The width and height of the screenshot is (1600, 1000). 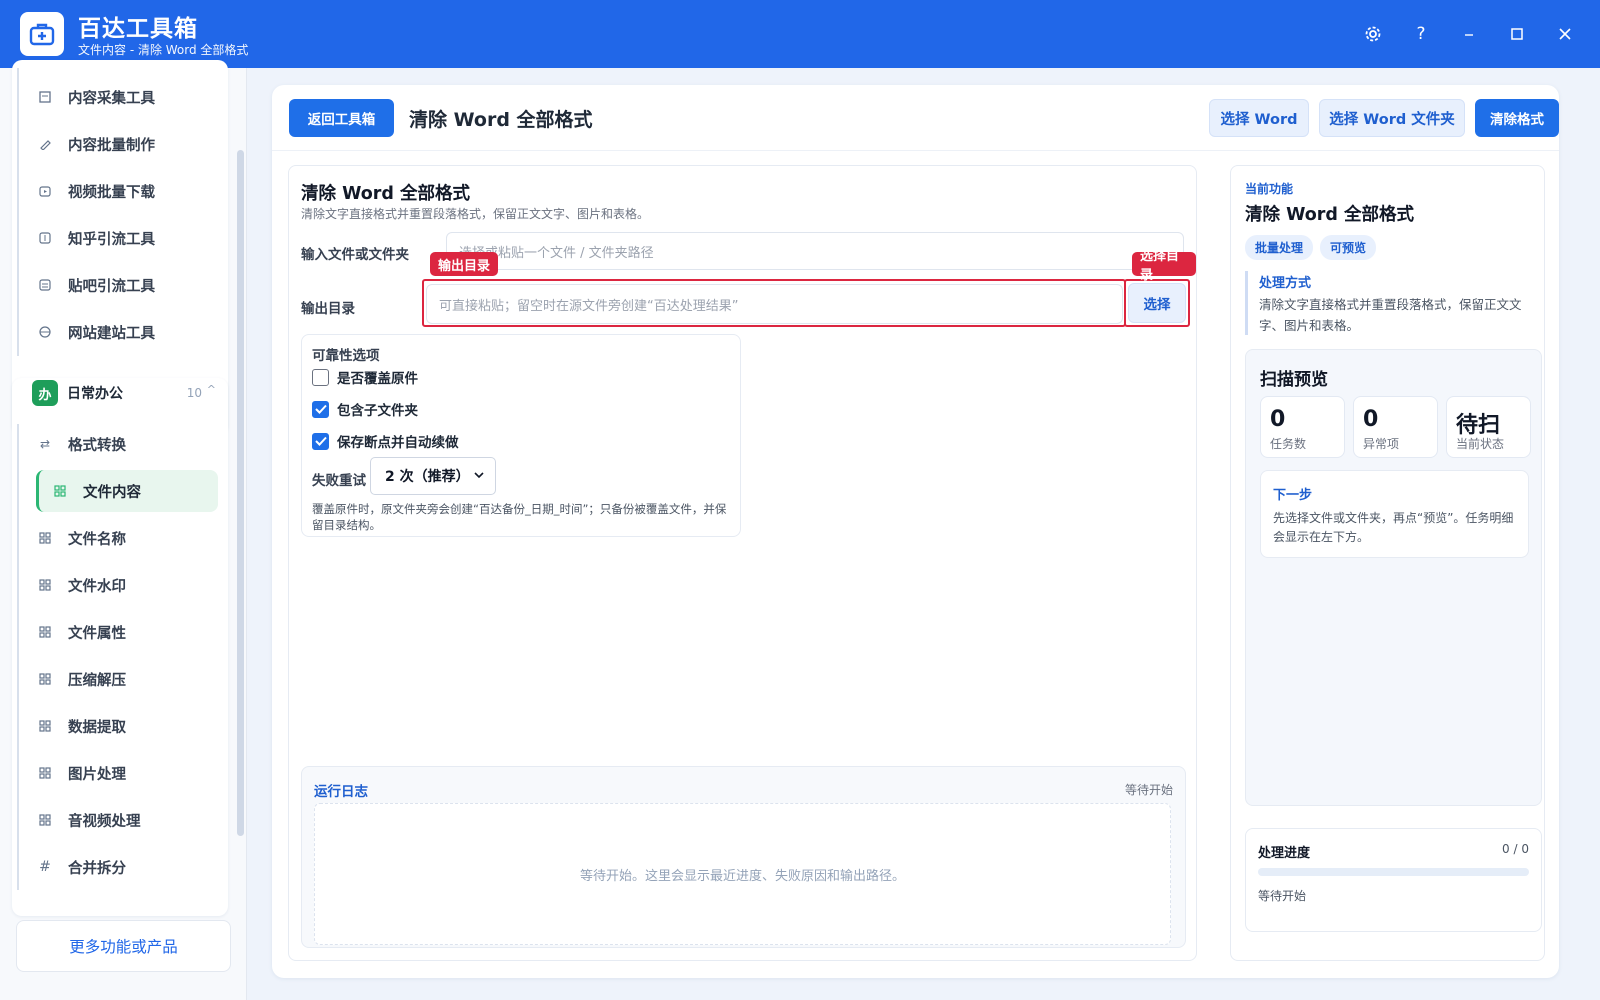 I want to click on settings-icon, so click(x=1373, y=34).